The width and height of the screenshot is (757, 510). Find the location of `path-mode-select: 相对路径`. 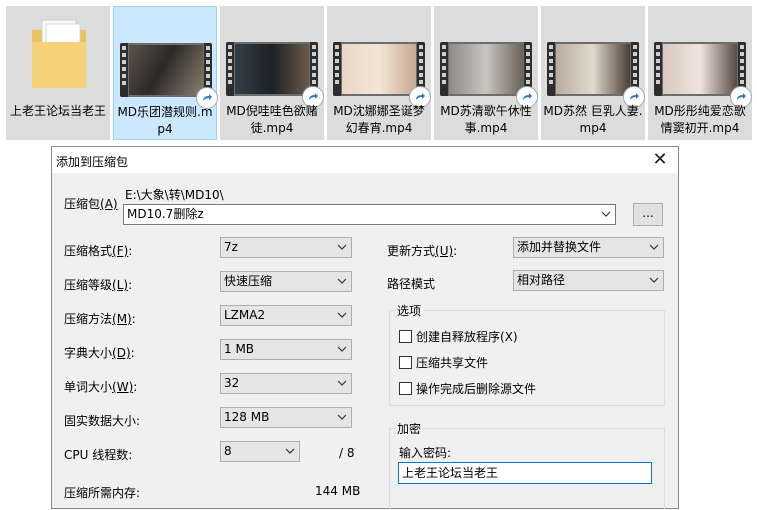

path-mode-select: 相对路径 is located at coordinates (588, 280).